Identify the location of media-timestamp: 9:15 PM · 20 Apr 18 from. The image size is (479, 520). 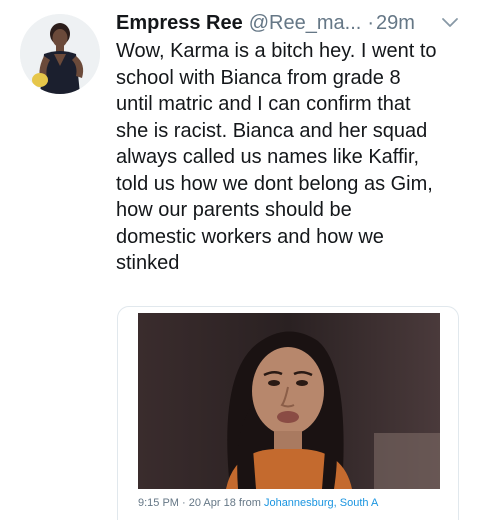
(199, 503).